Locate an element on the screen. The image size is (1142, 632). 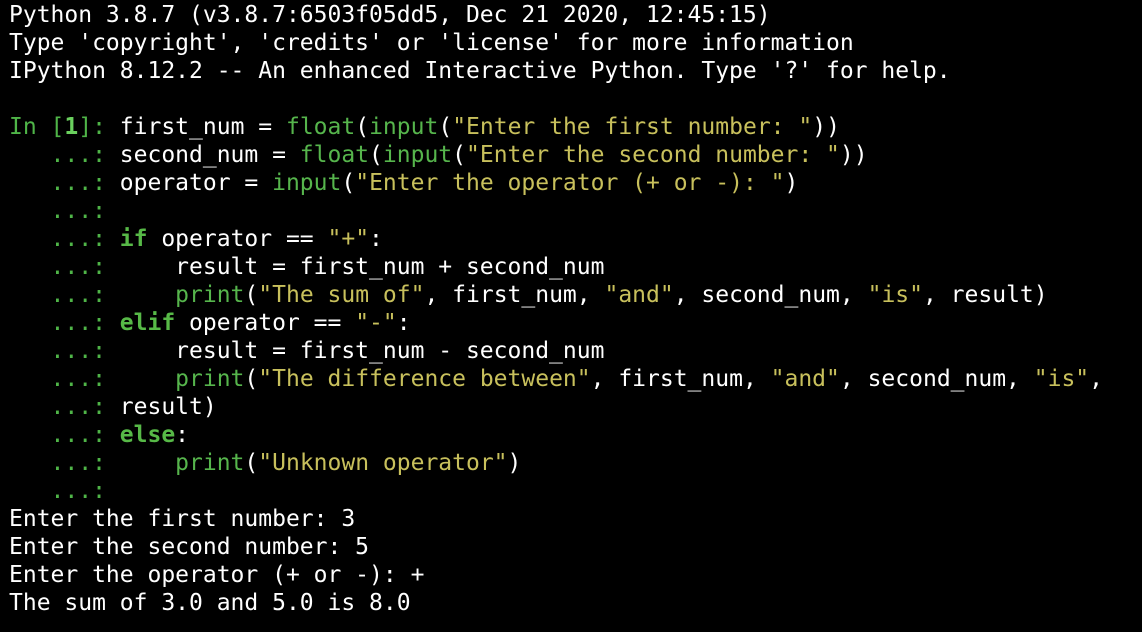
code-line: ...: else: is located at coordinates (575, 435).